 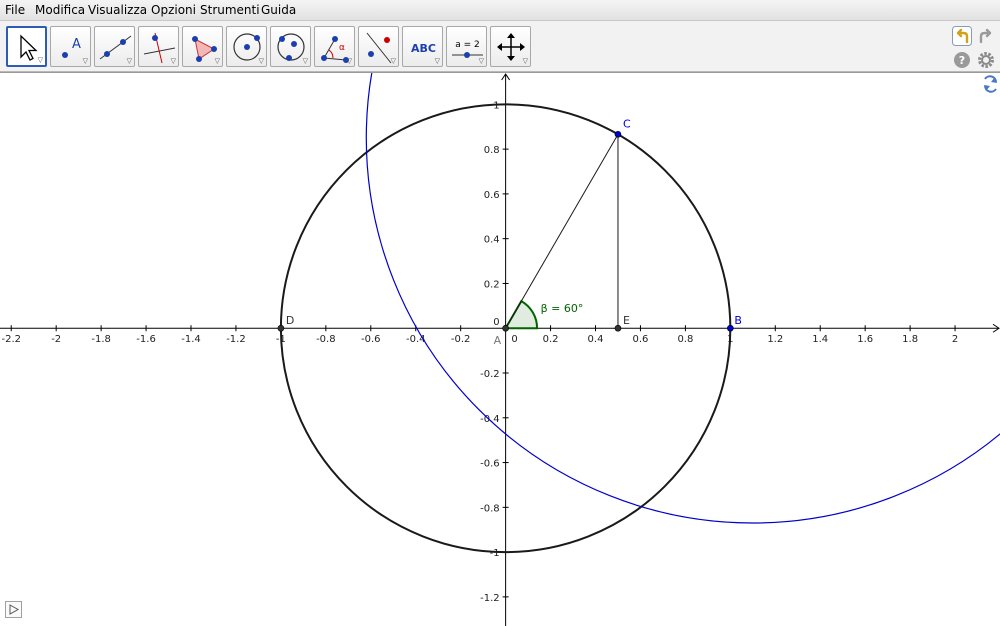 What do you see at coordinates (230, 10) in the screenshot?
I see `menu-strumenti: Strumenti` at bounding box center [230, 10].